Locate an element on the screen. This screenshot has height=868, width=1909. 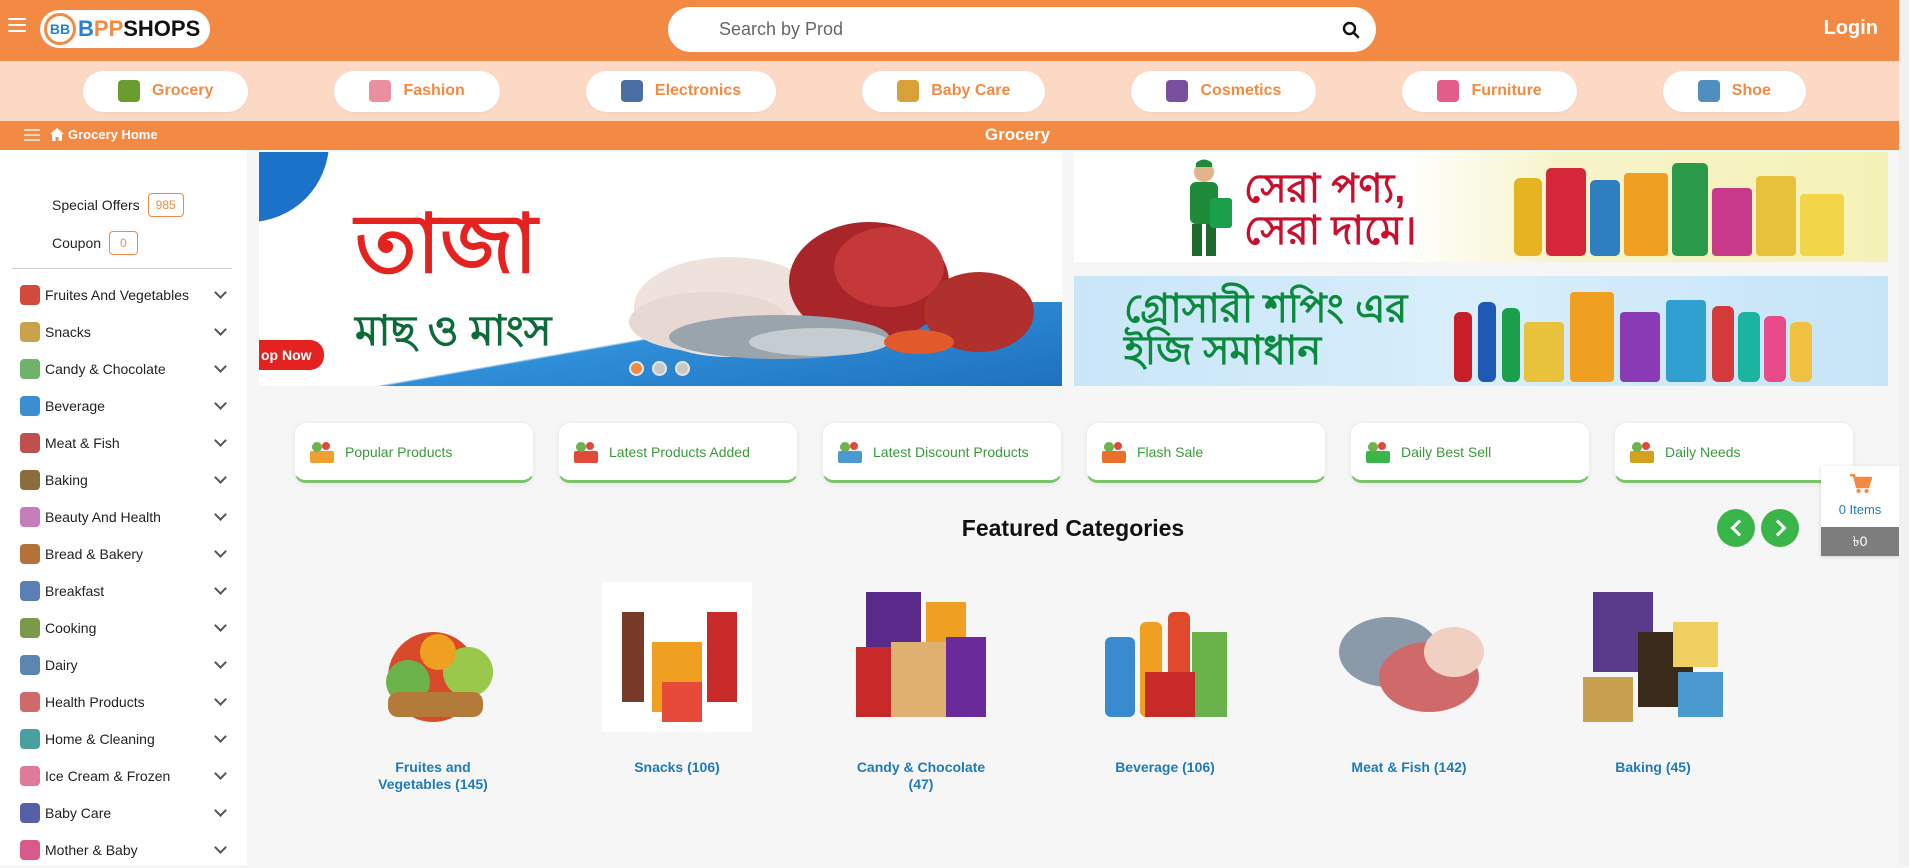
search-input is located at coordinates (1030, 29).